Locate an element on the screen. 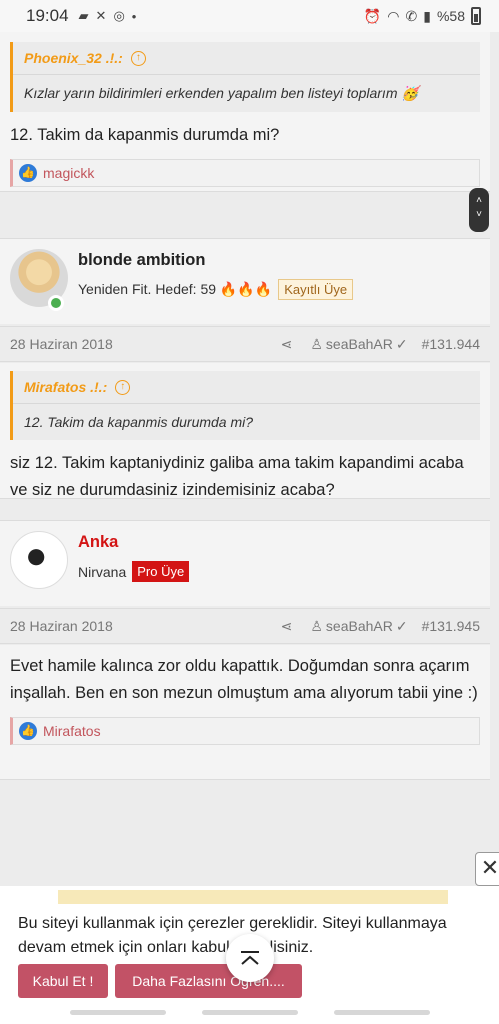 The image size is (499, 1024). username: blonde ambition is located at coordinates (141, 260).